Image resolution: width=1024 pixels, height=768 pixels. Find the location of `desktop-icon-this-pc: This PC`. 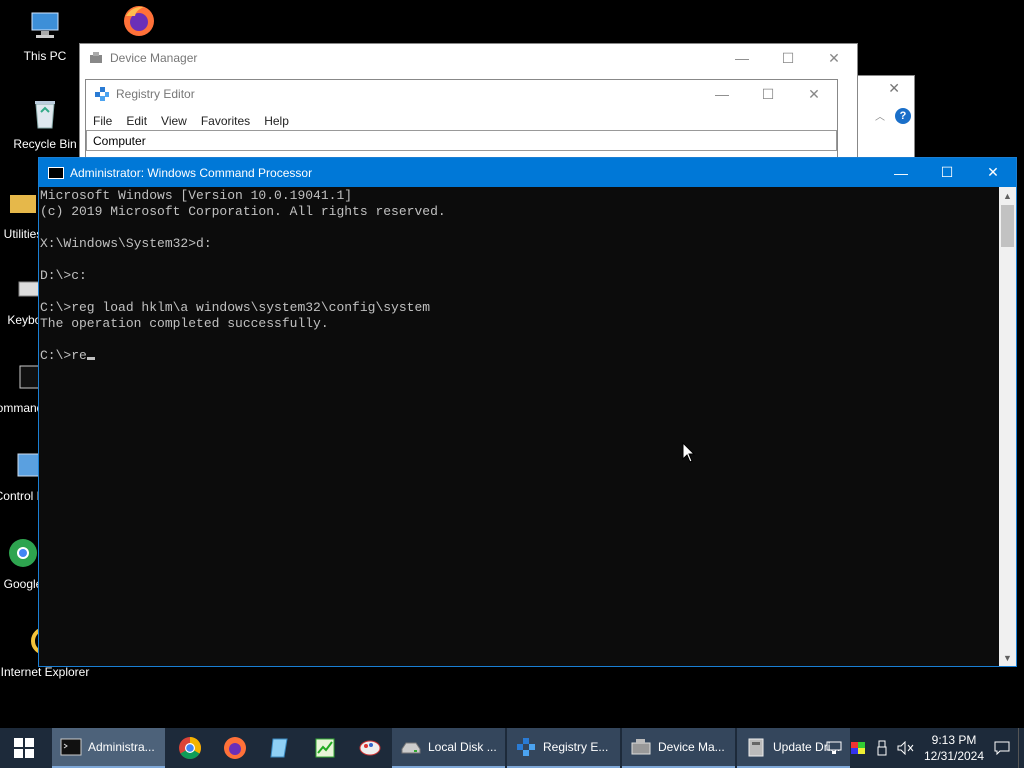

desktop-icon-this-pc: This PC is located at coordinates (45, 35).